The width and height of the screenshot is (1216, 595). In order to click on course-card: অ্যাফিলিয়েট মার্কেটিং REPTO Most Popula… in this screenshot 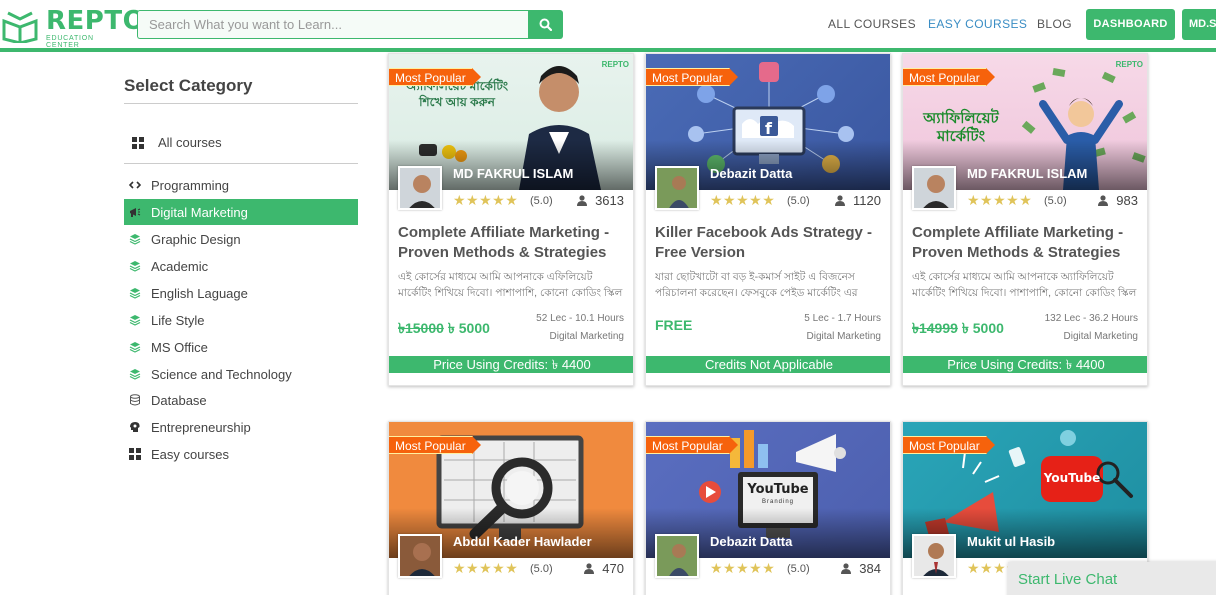, I will do `click(1025, 219)`.